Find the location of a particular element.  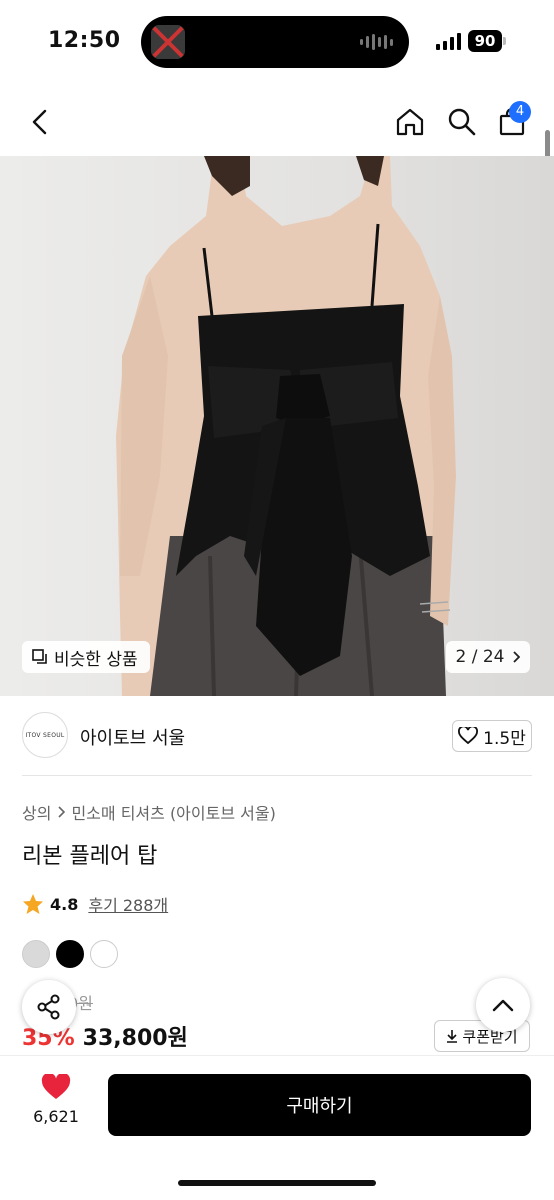

home-icon is located at coordinates (410, 122).